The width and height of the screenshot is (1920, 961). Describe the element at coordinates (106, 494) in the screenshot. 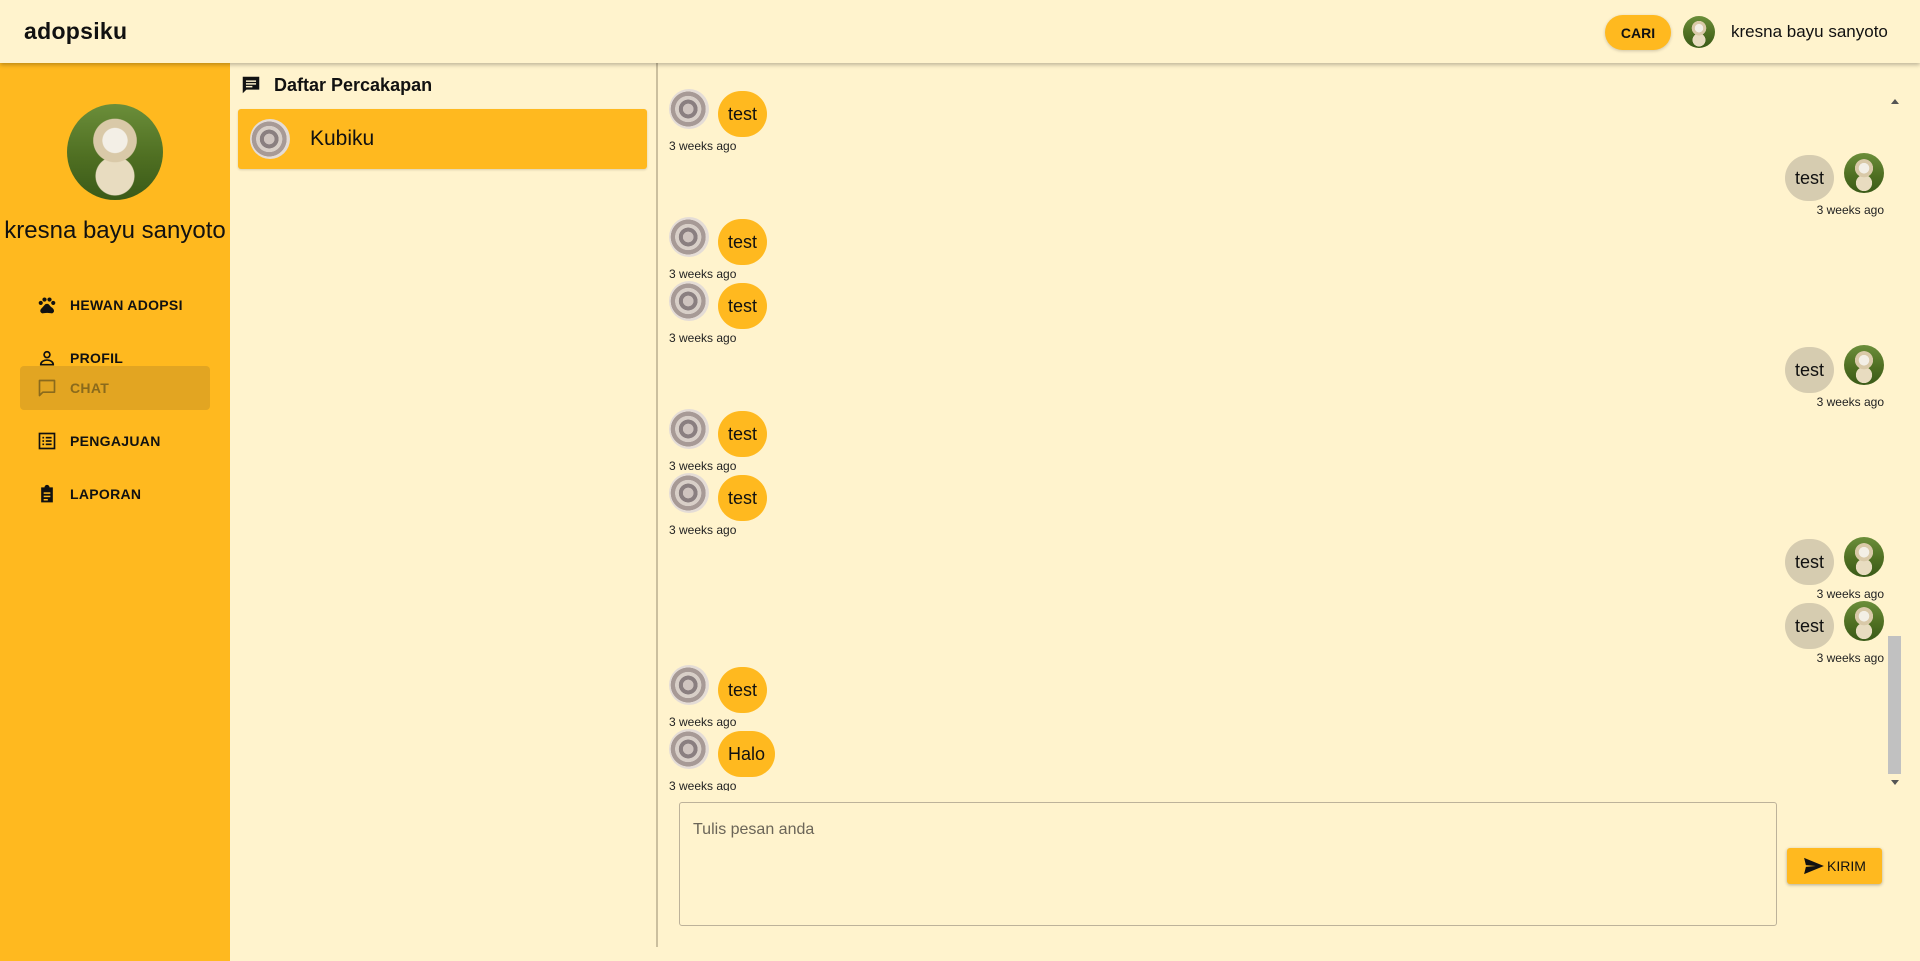

I see `sidebar-item-label: LAPORAN` at that location.